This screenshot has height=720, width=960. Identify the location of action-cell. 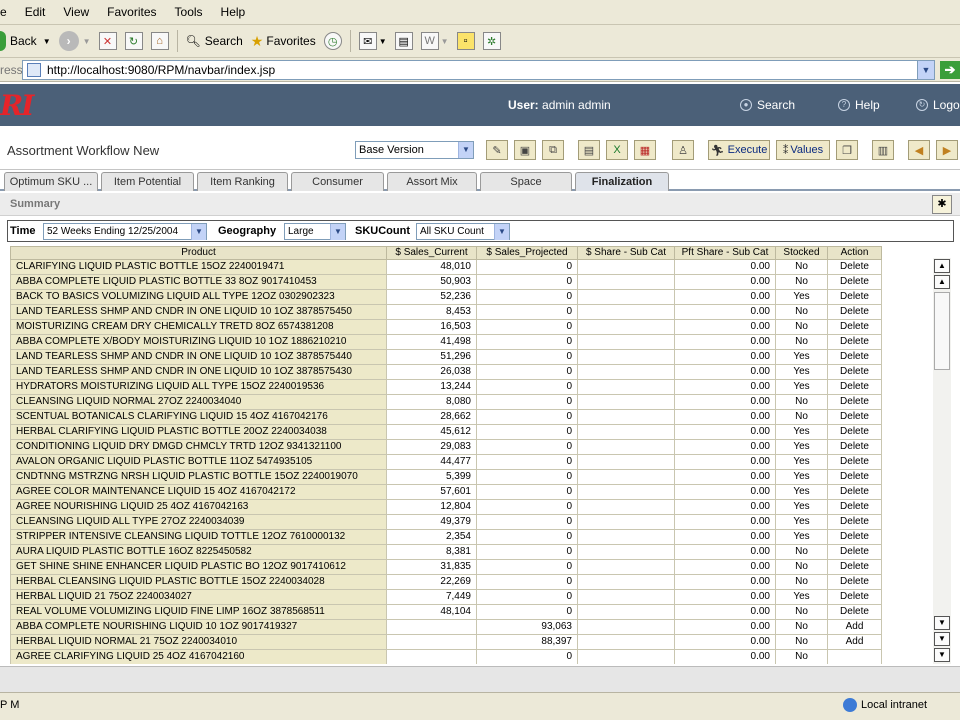
(854, 656).